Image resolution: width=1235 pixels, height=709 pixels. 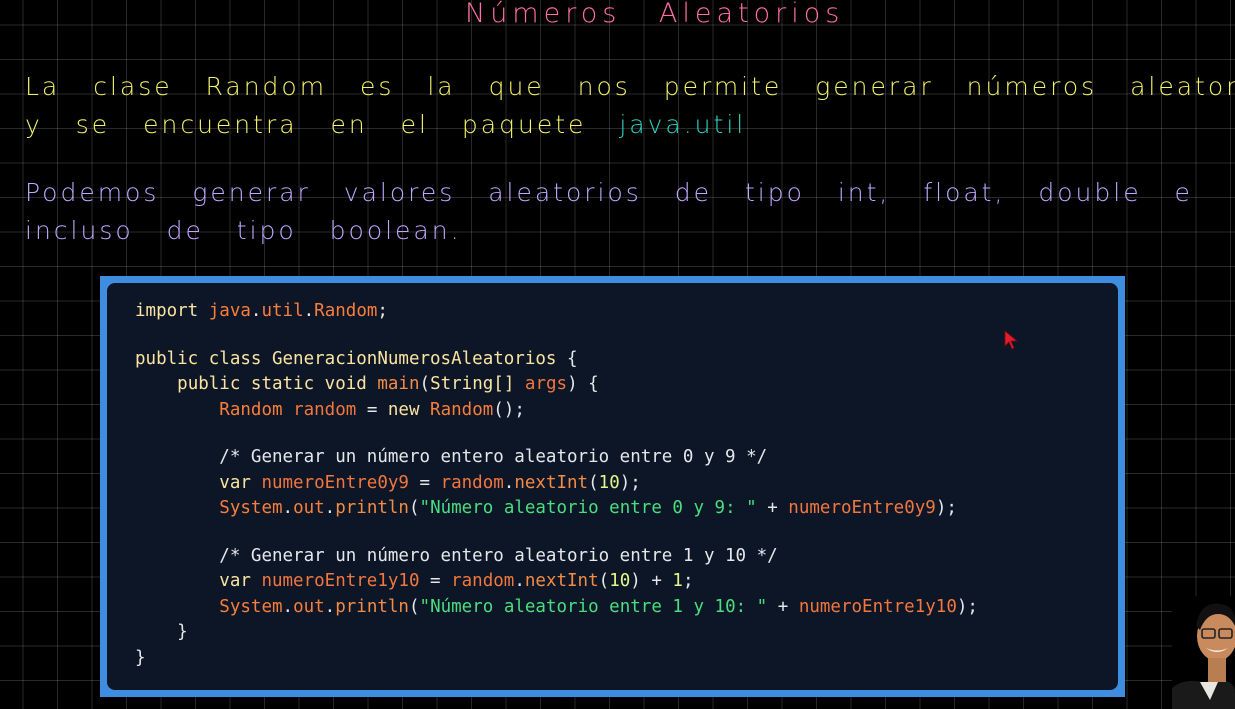 I want to click on token-function: main, so click(x=398, y=384).